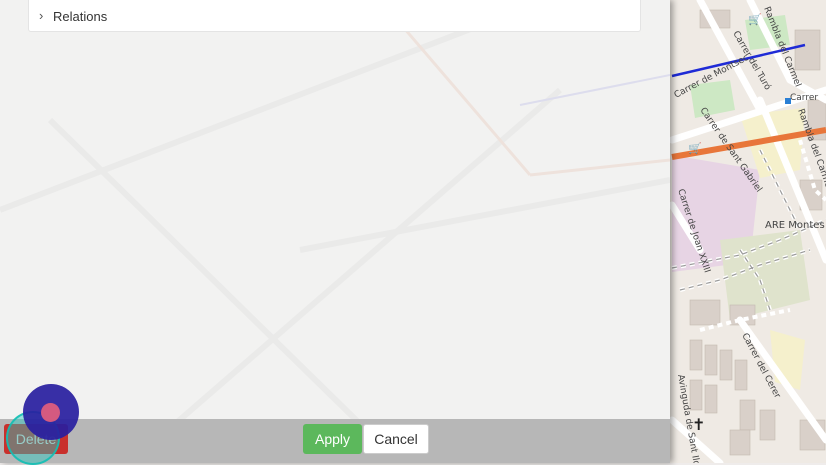 This screenshot has width=826, height=465. I want to click on map-label-carrer-short: Carrer, so click(804, 98).